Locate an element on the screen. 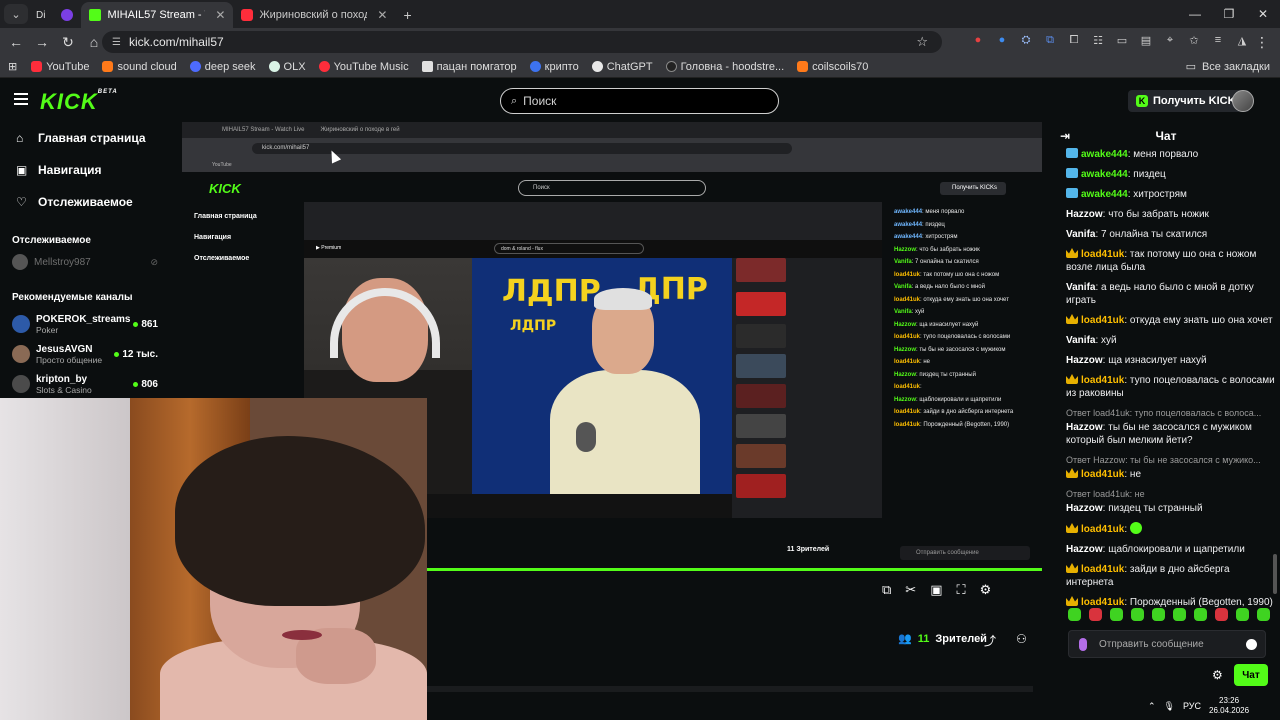  bookmark-youtube: YouTube is located at coordinates (60, 67).